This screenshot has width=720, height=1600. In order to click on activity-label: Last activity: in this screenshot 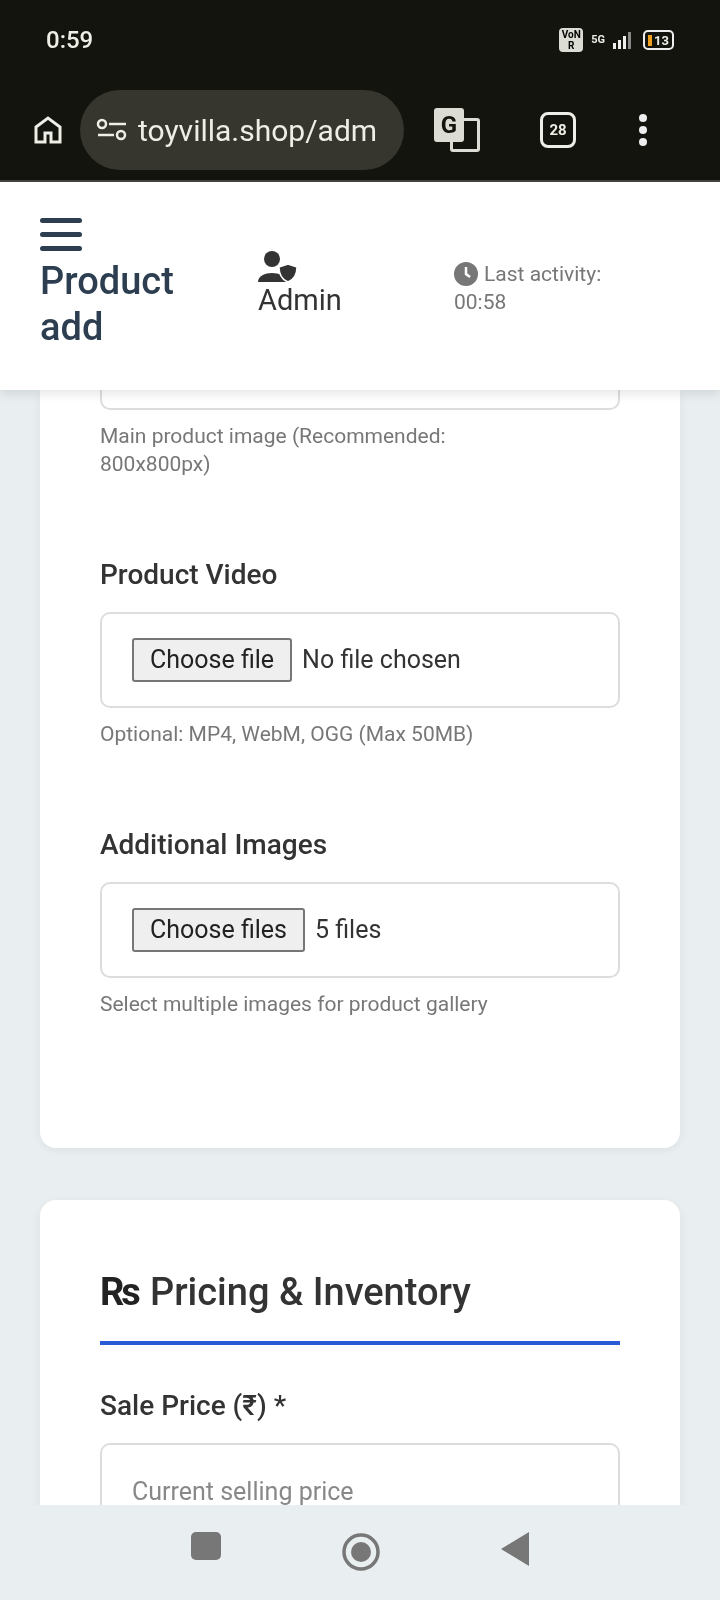, I will do `click(543, 274)`.